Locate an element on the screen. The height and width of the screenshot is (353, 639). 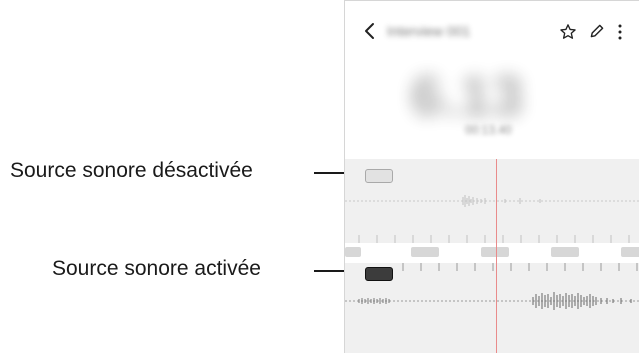
source-on-toggle is located at coordinates (379, 274).